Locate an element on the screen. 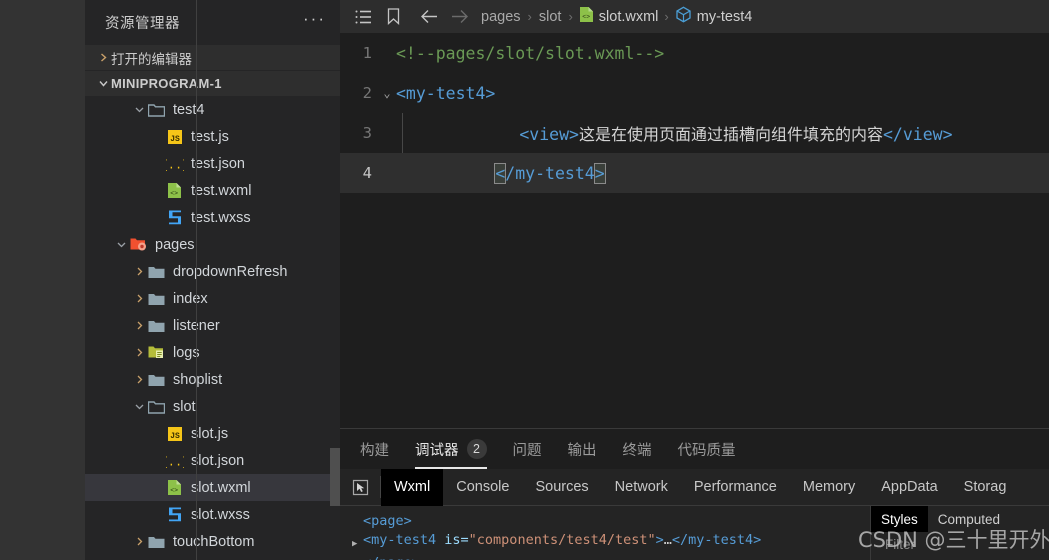  devtools-tab-appdata: AppData is located at coordinates (909, 487).